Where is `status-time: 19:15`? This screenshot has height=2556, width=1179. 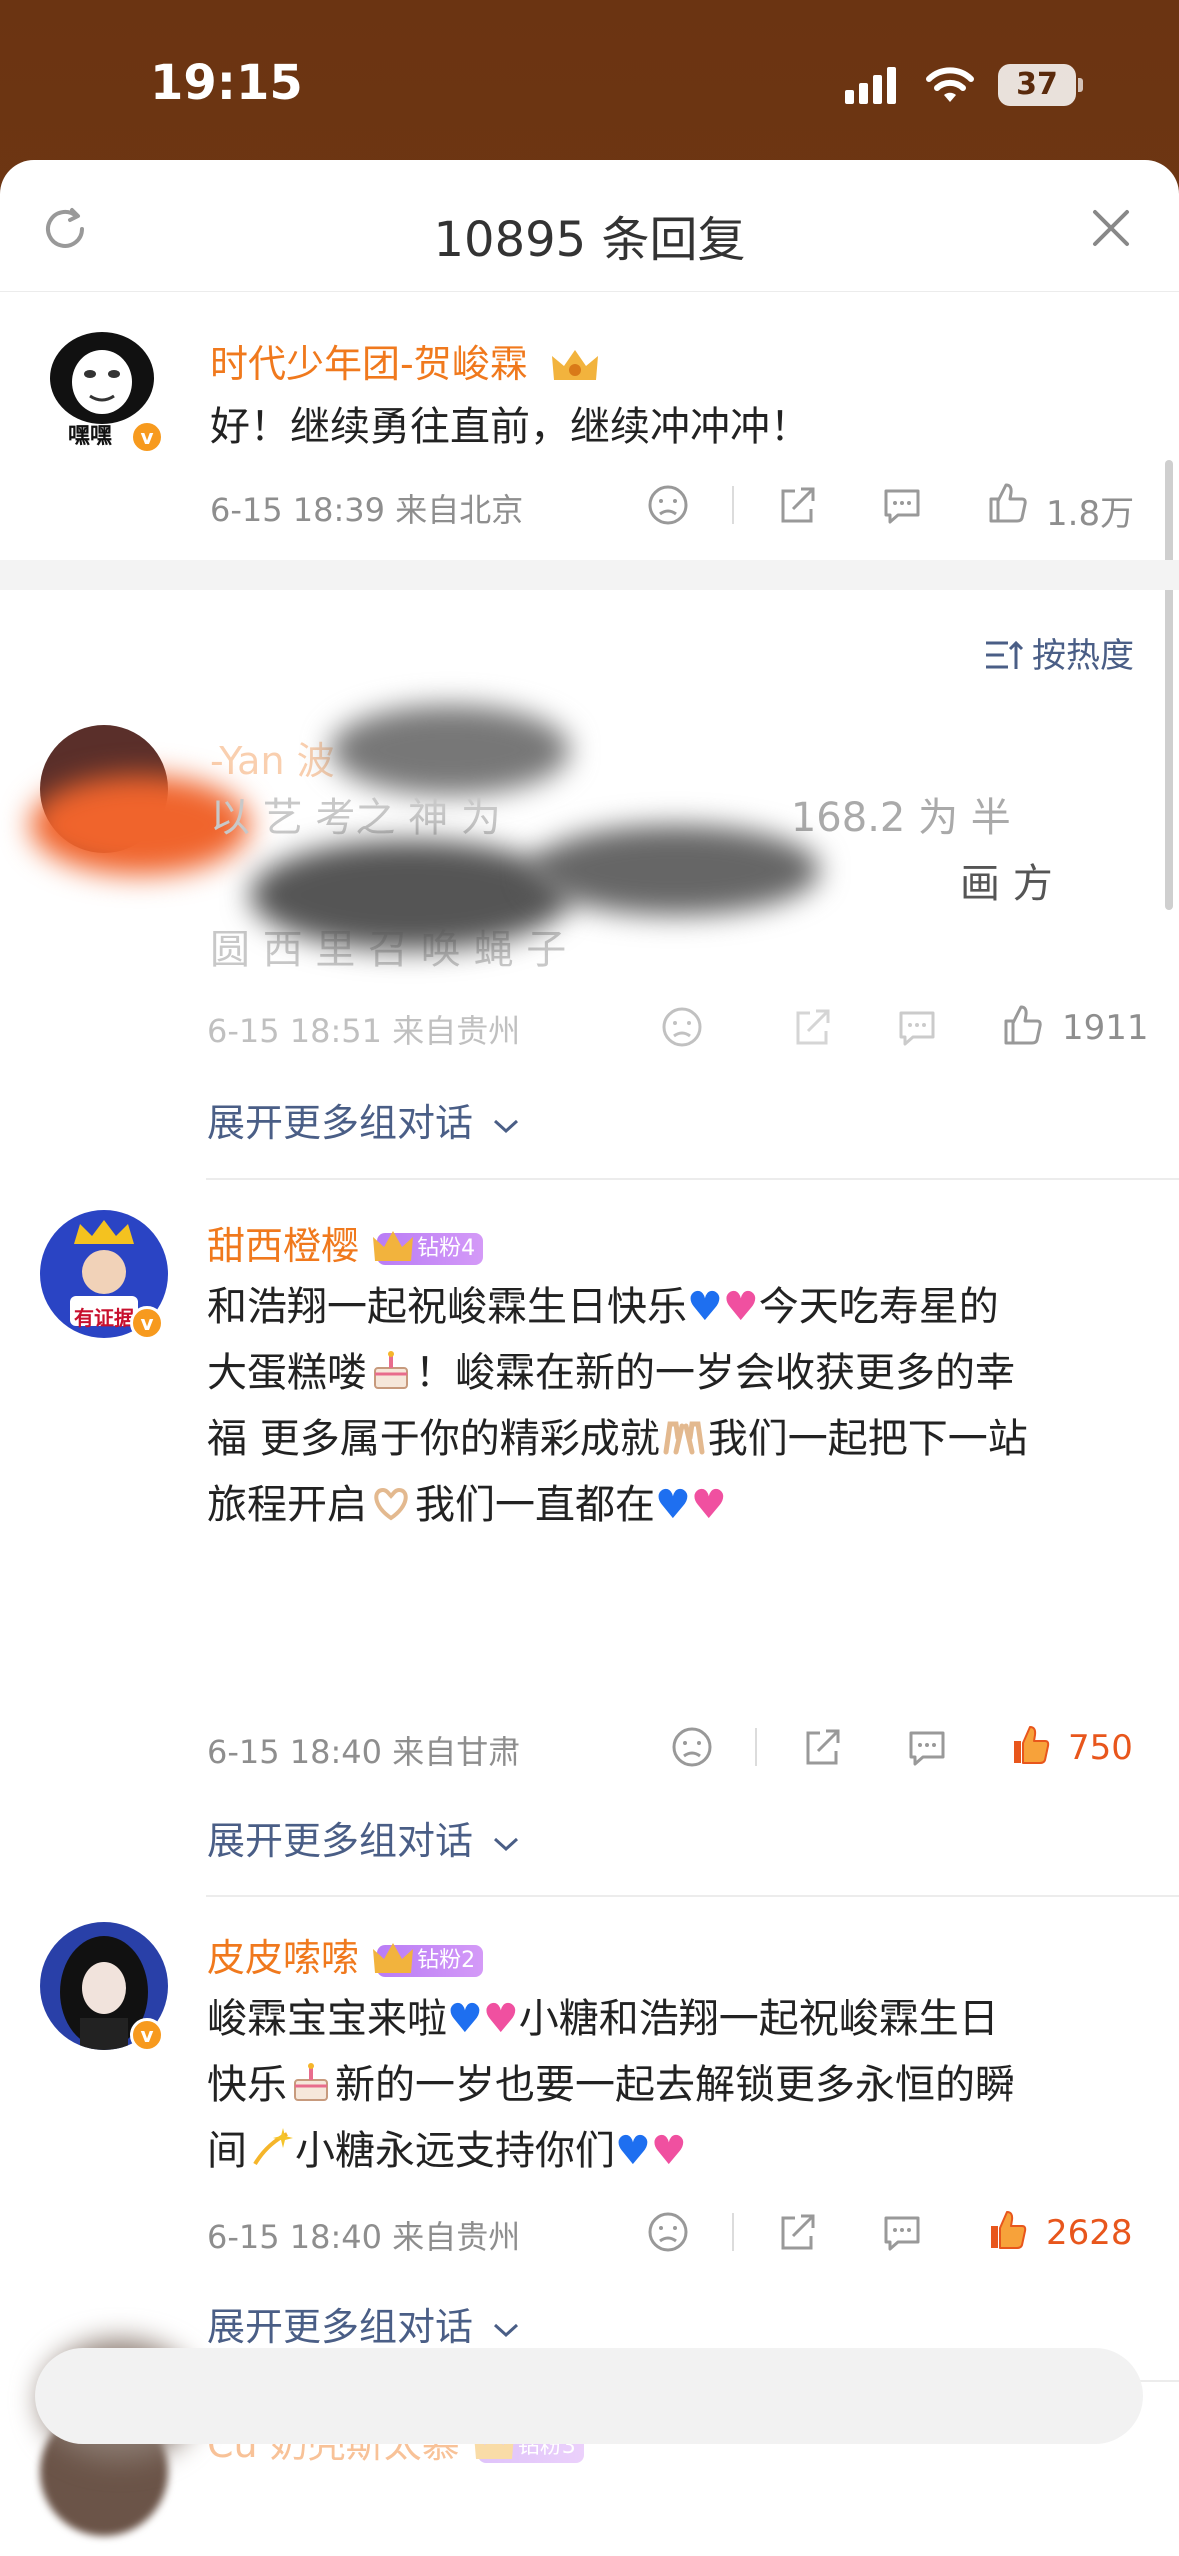 status-time: 19:15 is located at coordinates (226, 83).